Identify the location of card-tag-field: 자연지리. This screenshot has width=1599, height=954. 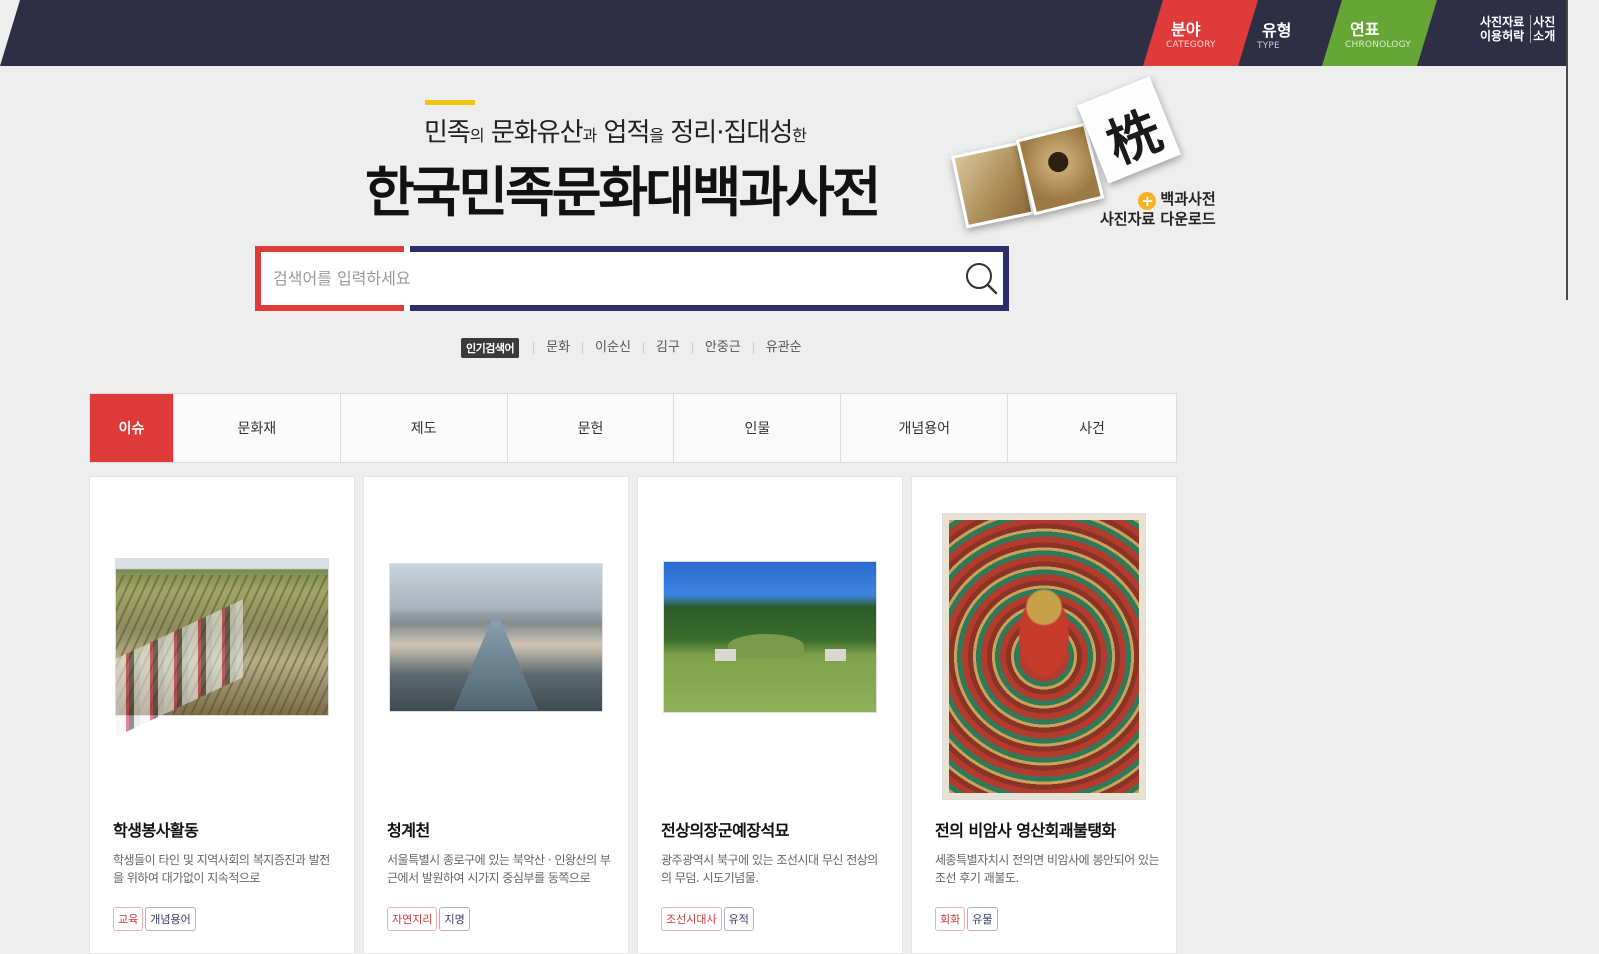
(412, 919).